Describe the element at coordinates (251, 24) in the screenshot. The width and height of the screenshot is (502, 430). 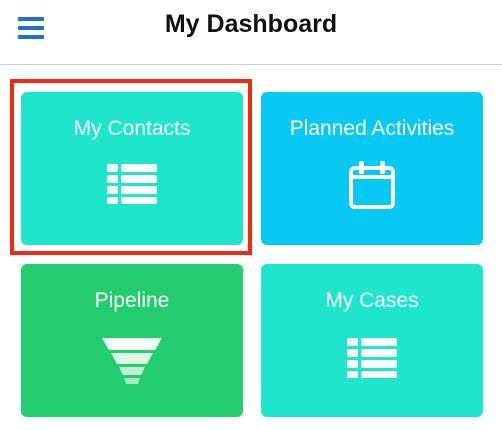
I see `page-title: My Dashboard` at that location.